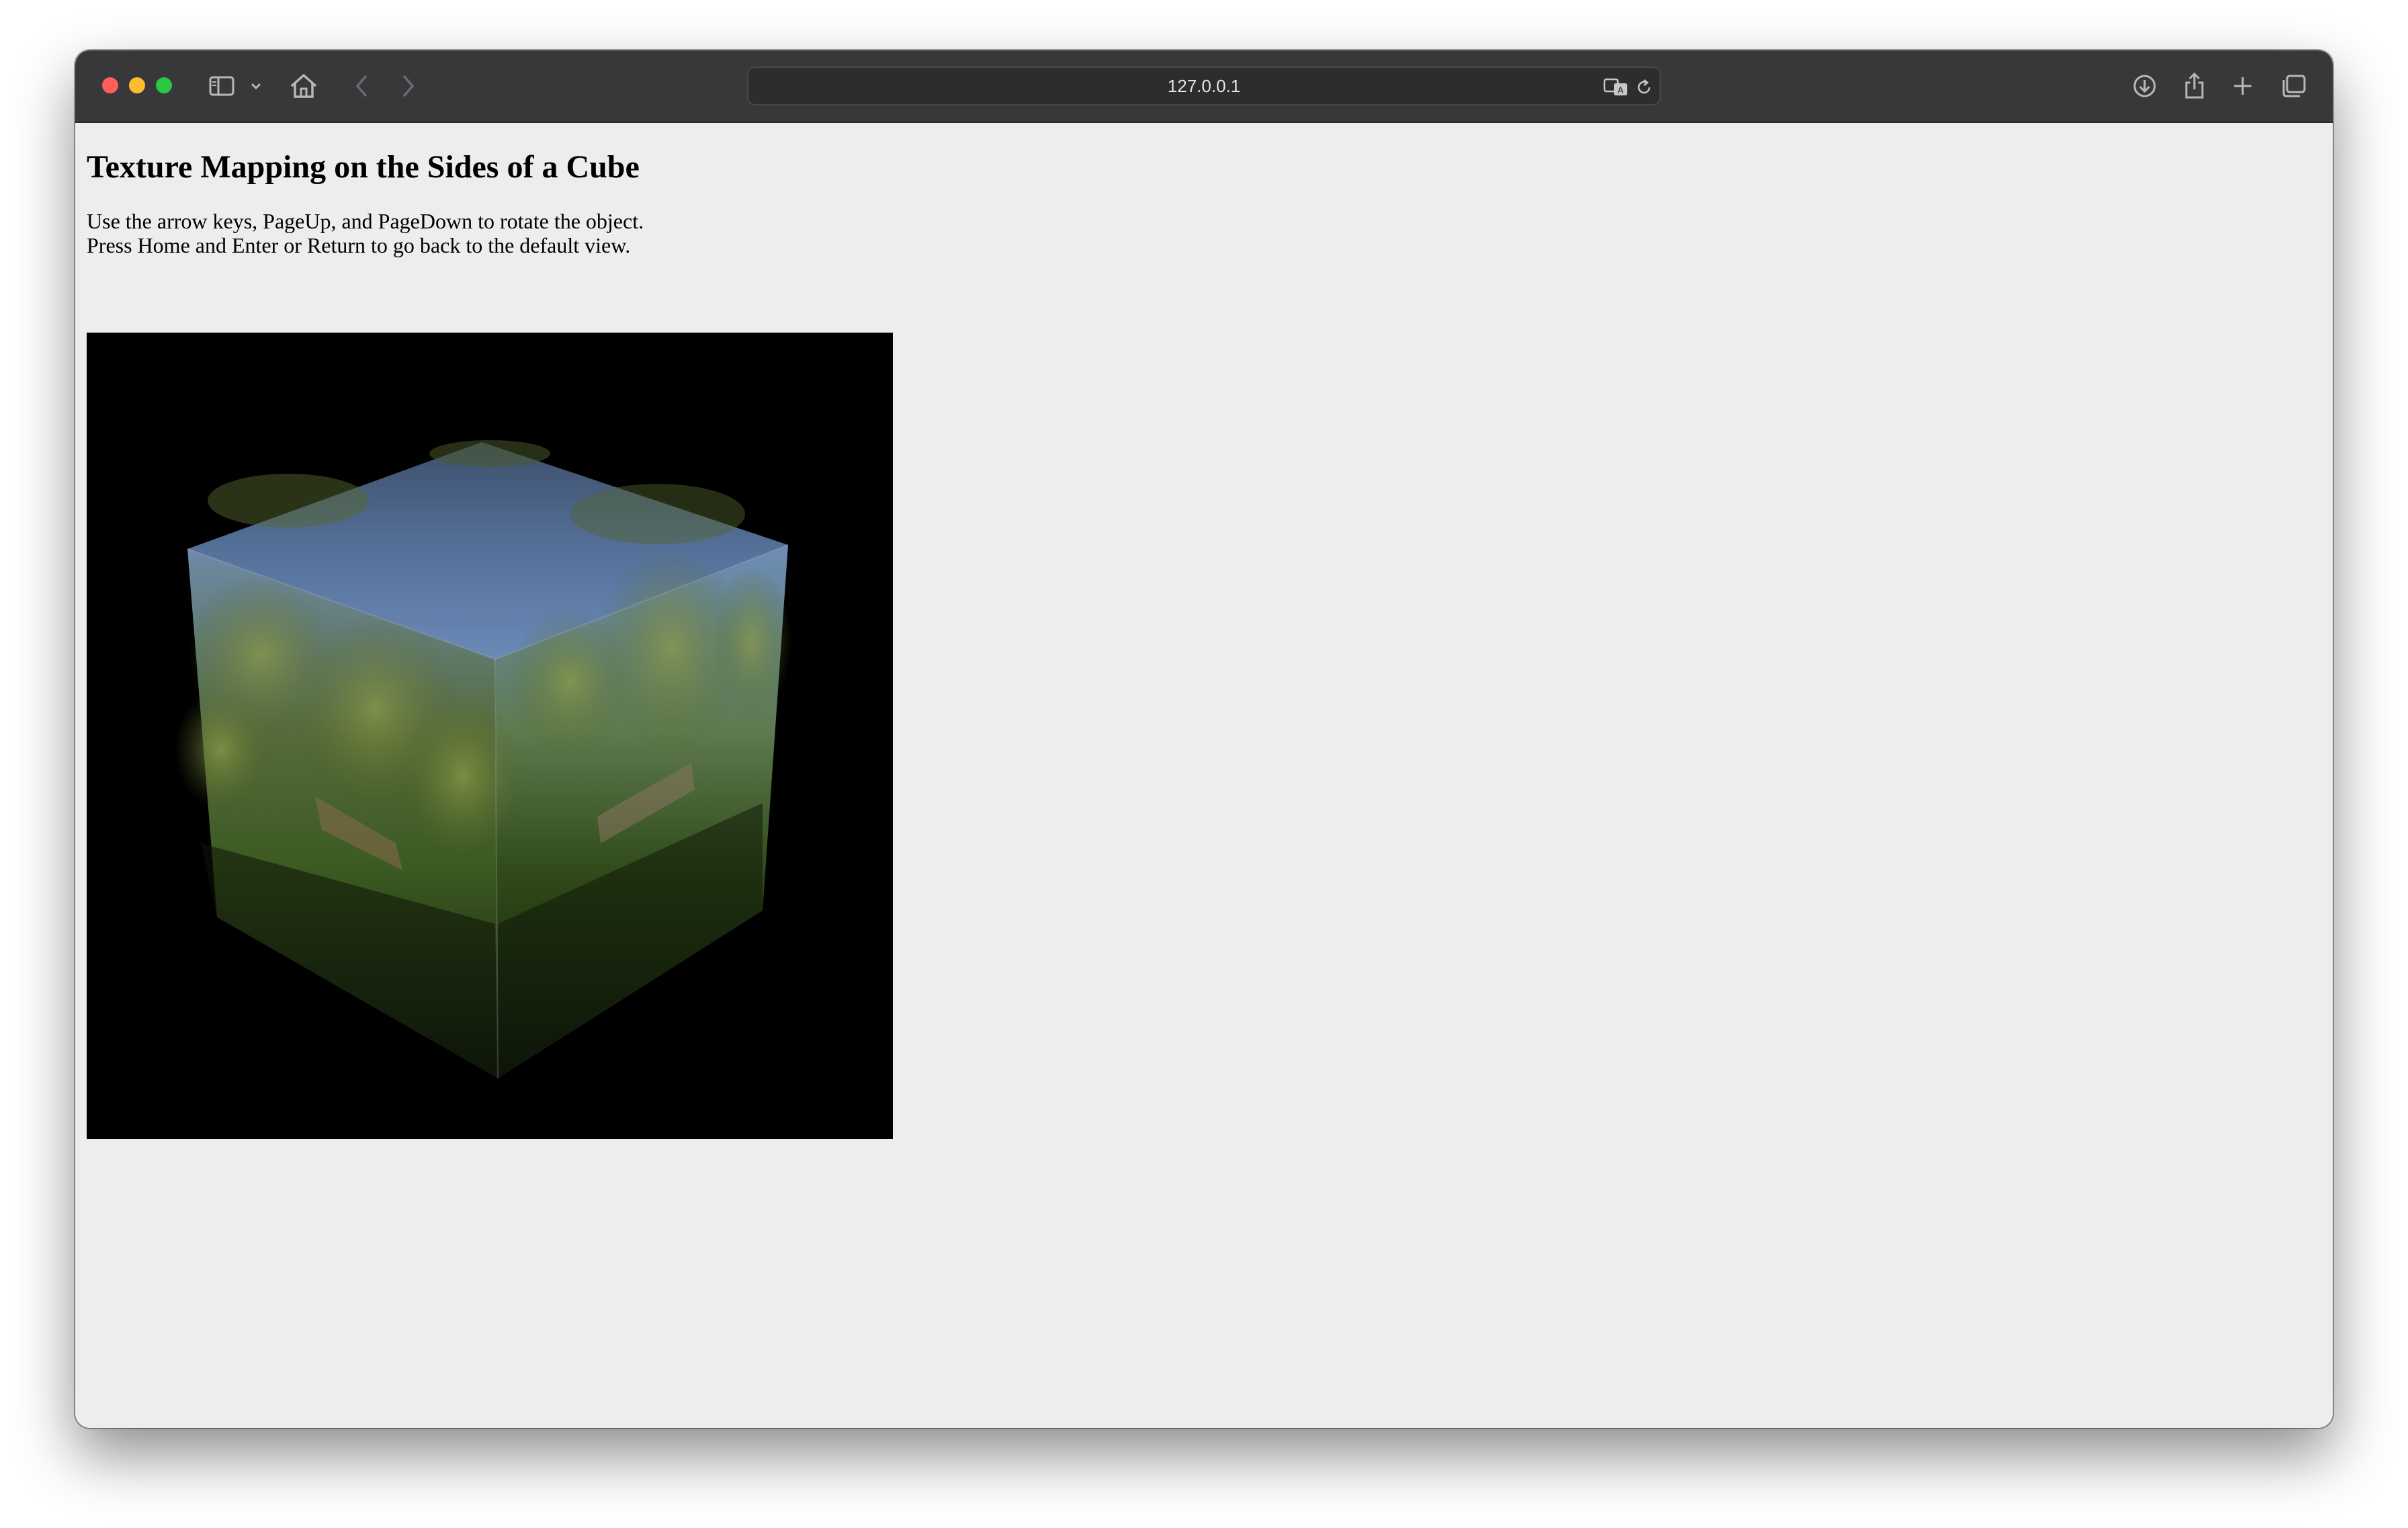 The width and height of the screenshot is (2408, 1528). I want to click on chevron-down-icon, so click(256, 86).